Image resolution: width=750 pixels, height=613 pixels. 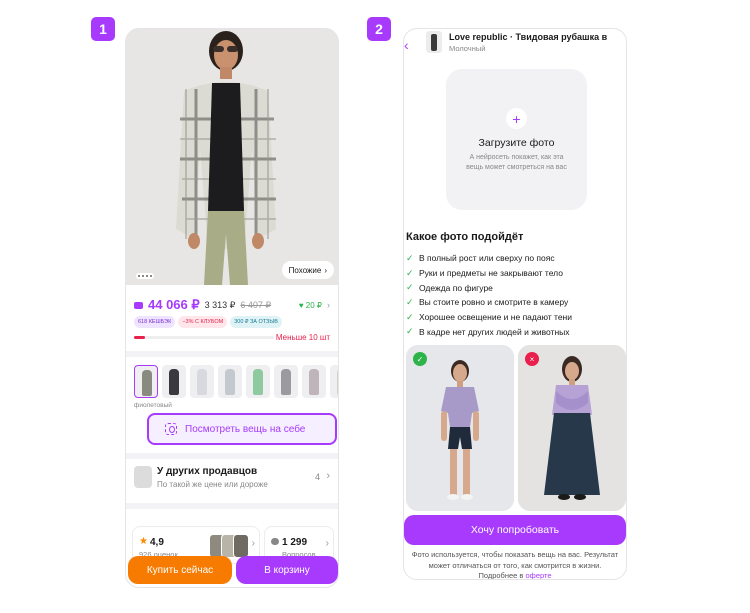 What do you see at coordinates (103, 29) in the screenshot?
I see `step-badge-1: 1` at bounding box center [103, 29].